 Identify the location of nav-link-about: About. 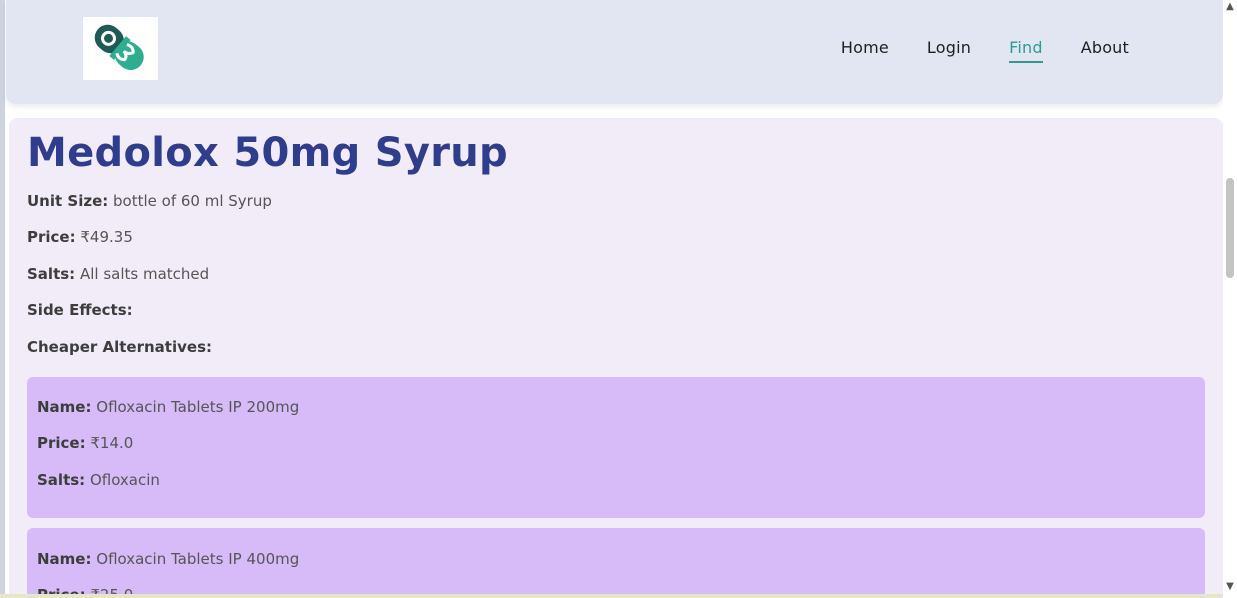
(1105, 50).